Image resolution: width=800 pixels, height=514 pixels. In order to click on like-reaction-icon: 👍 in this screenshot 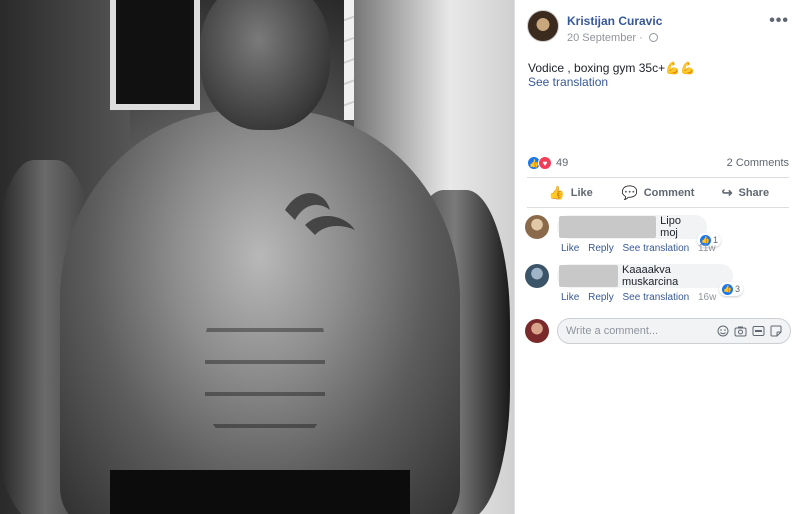, I will do `click(727, 289)`.